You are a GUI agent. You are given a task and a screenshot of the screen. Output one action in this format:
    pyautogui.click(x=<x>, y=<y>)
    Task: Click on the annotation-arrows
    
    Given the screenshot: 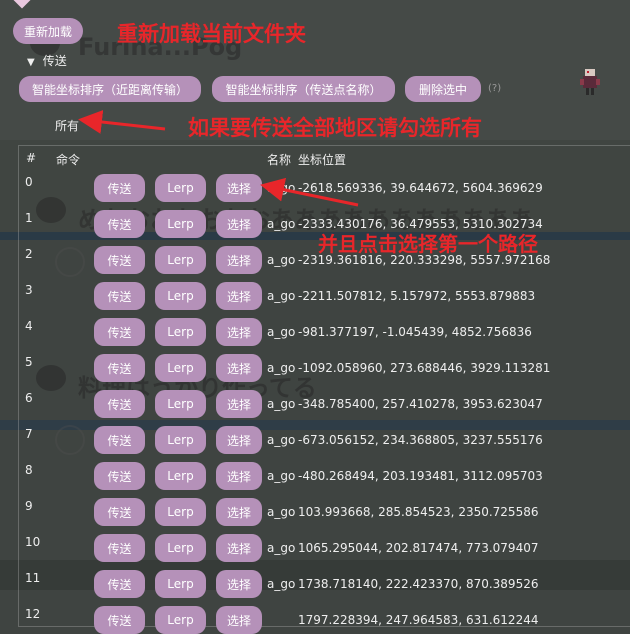 What is the action you would take?
    pyautogui.click(x=218, y=158)
    